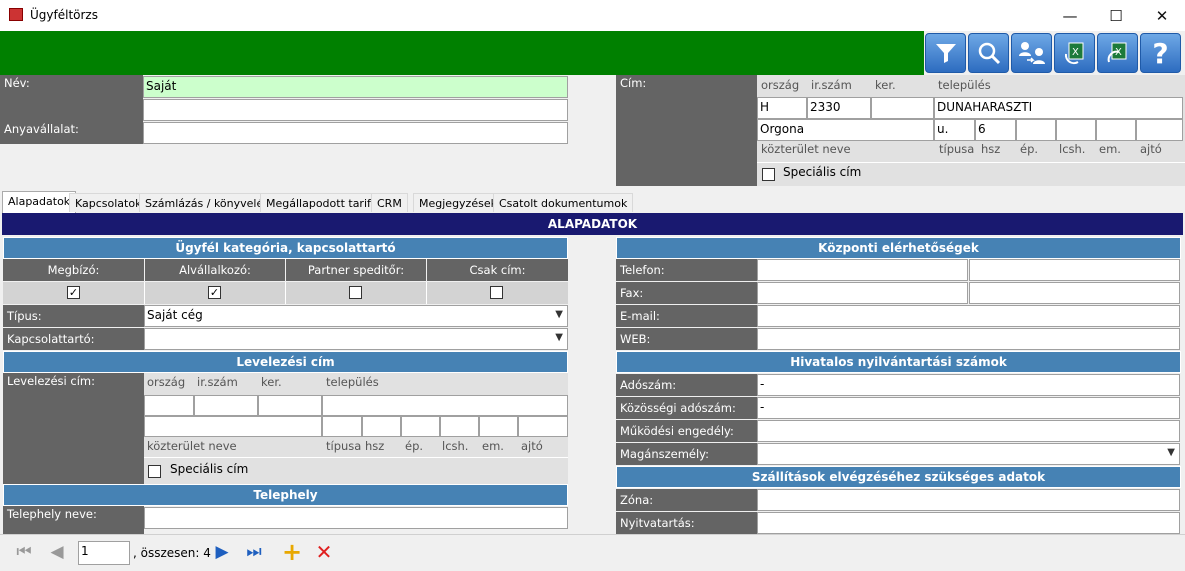 The width and height of the screenshot is (1185, 571). What do you see at coordinates (496, 292) in the screenshot?
I see `csak-cim-checkbox` at bounding box center [496, 292].